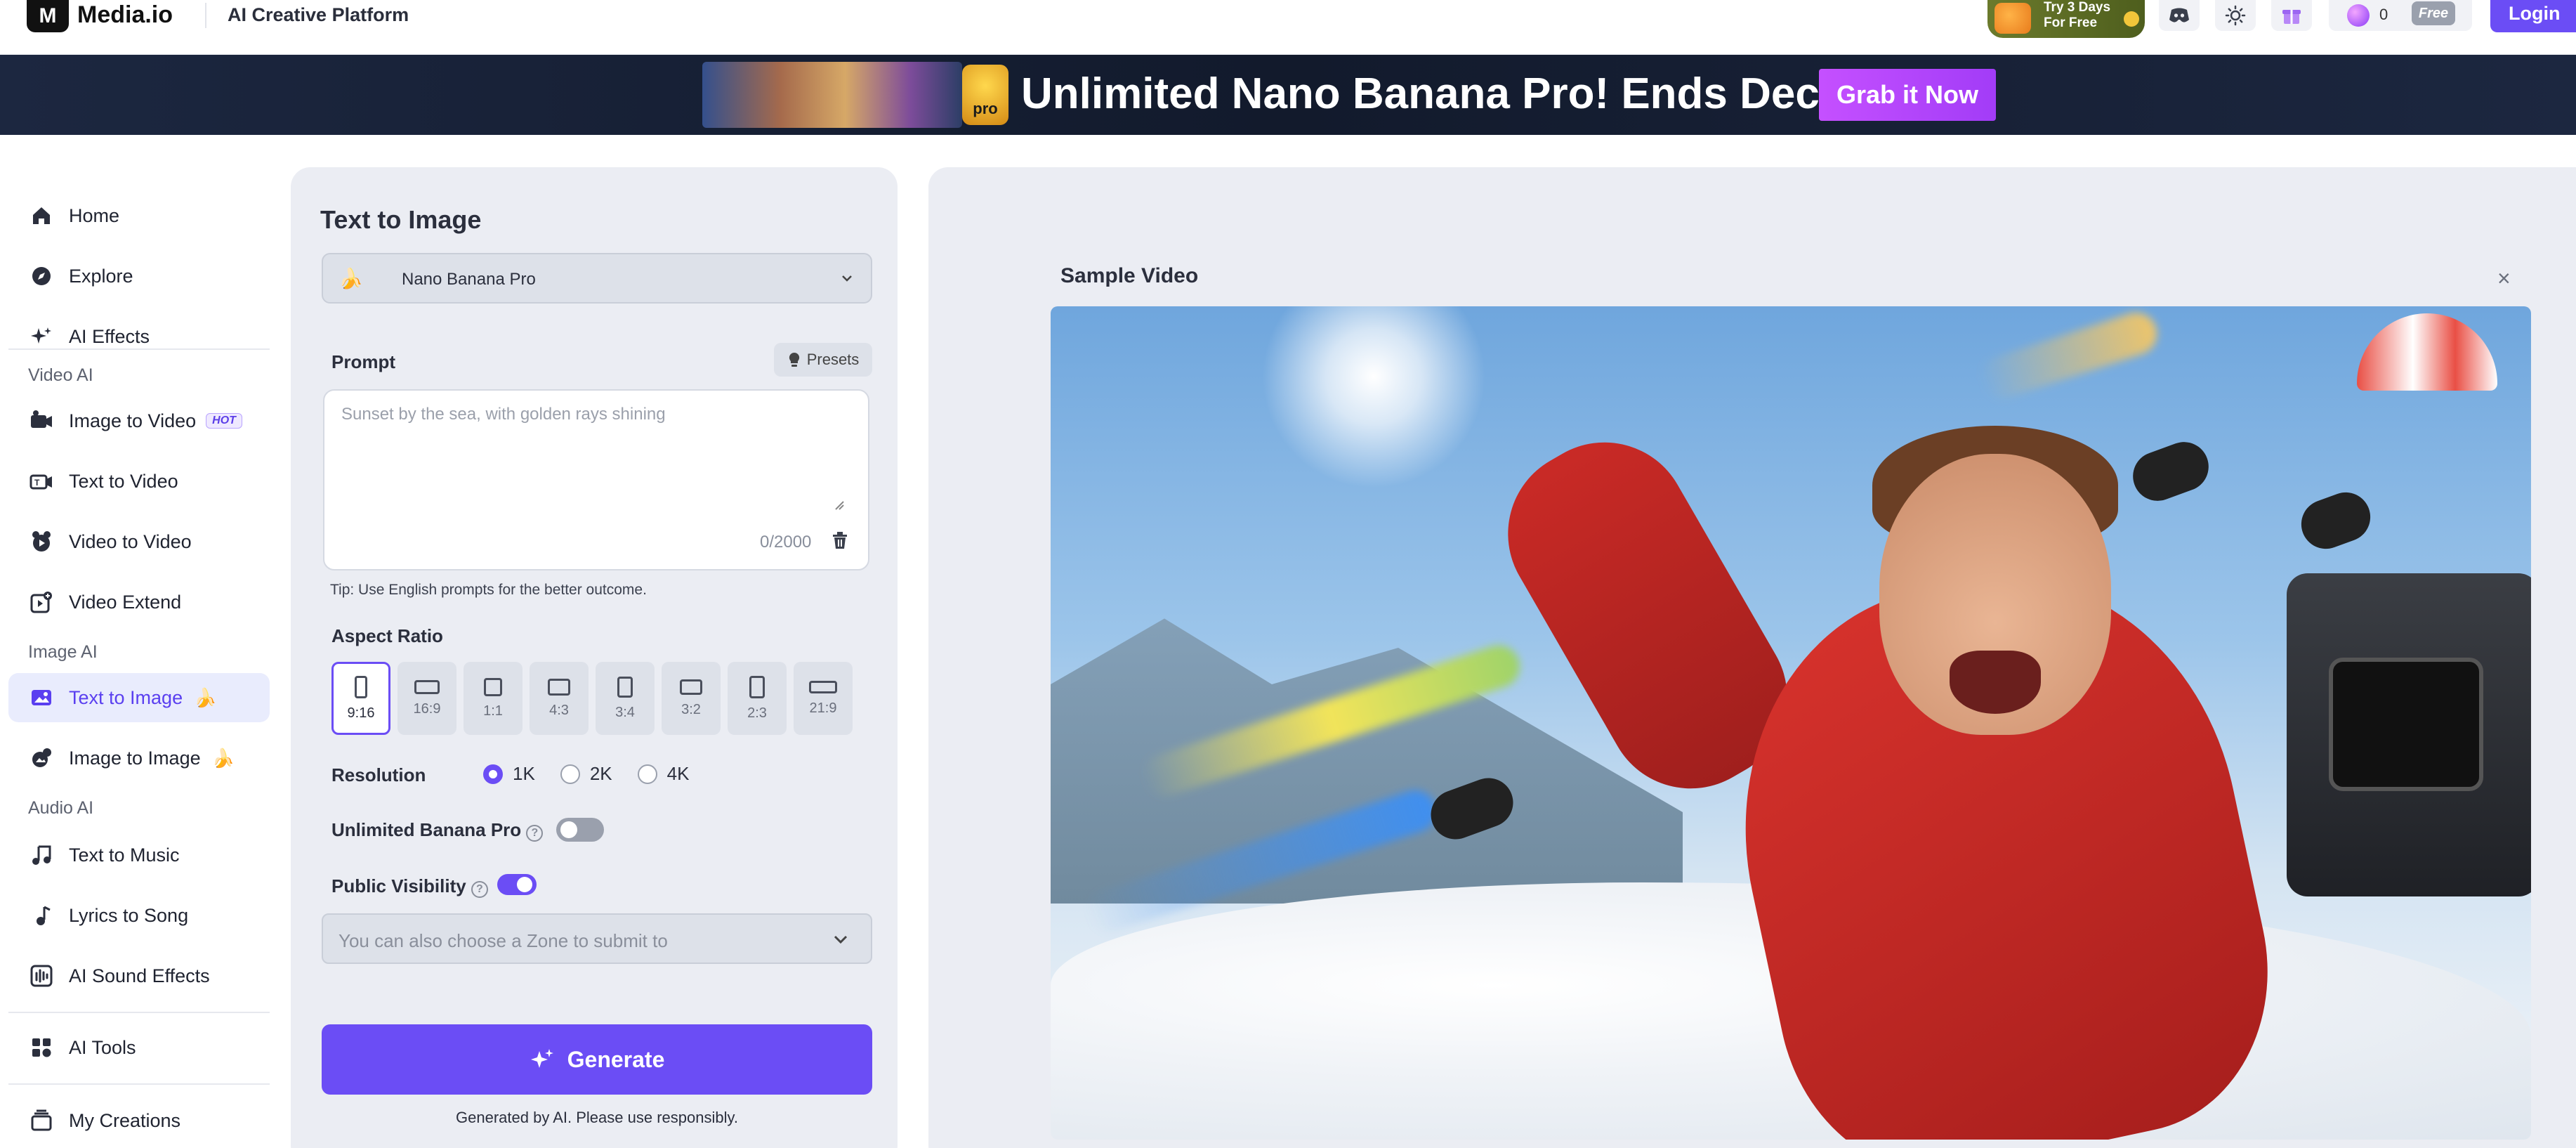 The image size is (2576, 1148). I want to click on video-extend-icon, so click(41, 602).